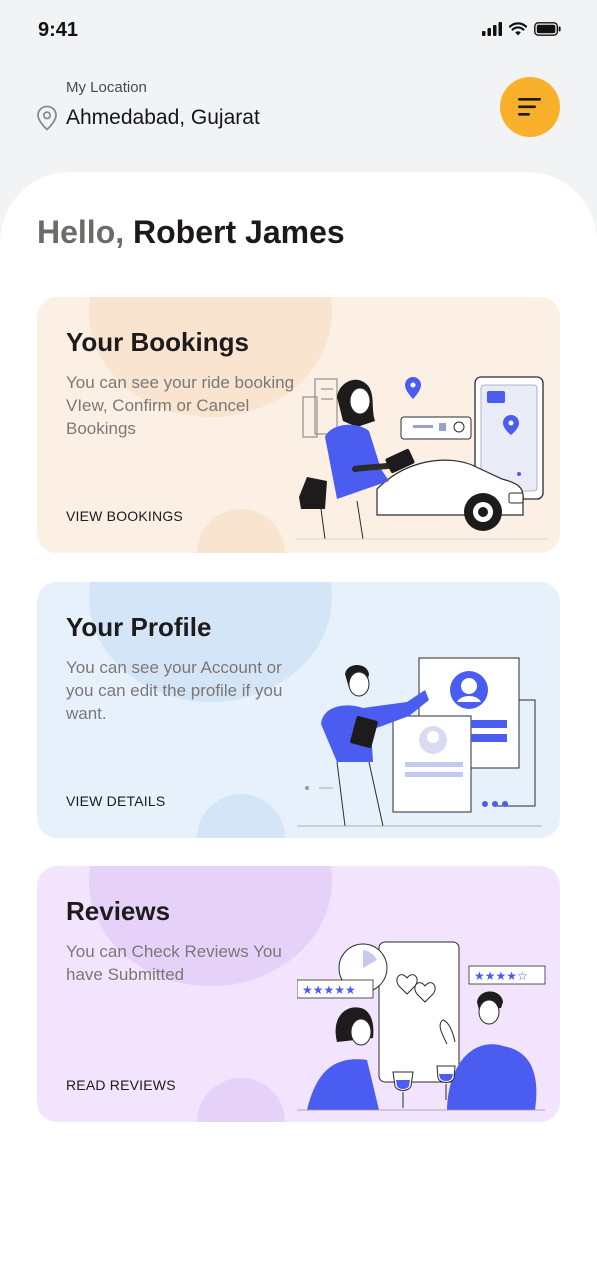  I want to click on greeting: Hello, Robert James, so click(191, 232).